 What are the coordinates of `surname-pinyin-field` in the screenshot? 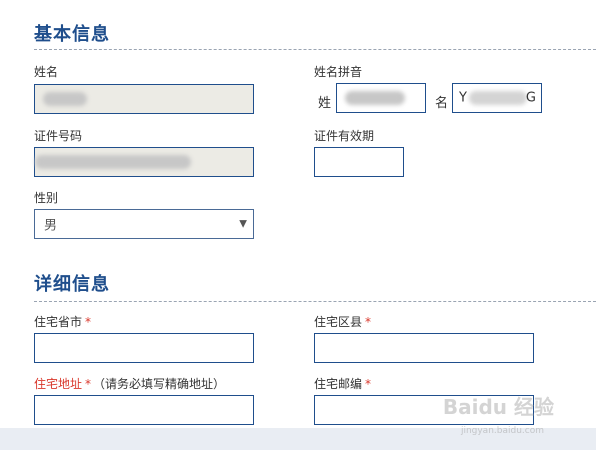 It's located at (381, 98).